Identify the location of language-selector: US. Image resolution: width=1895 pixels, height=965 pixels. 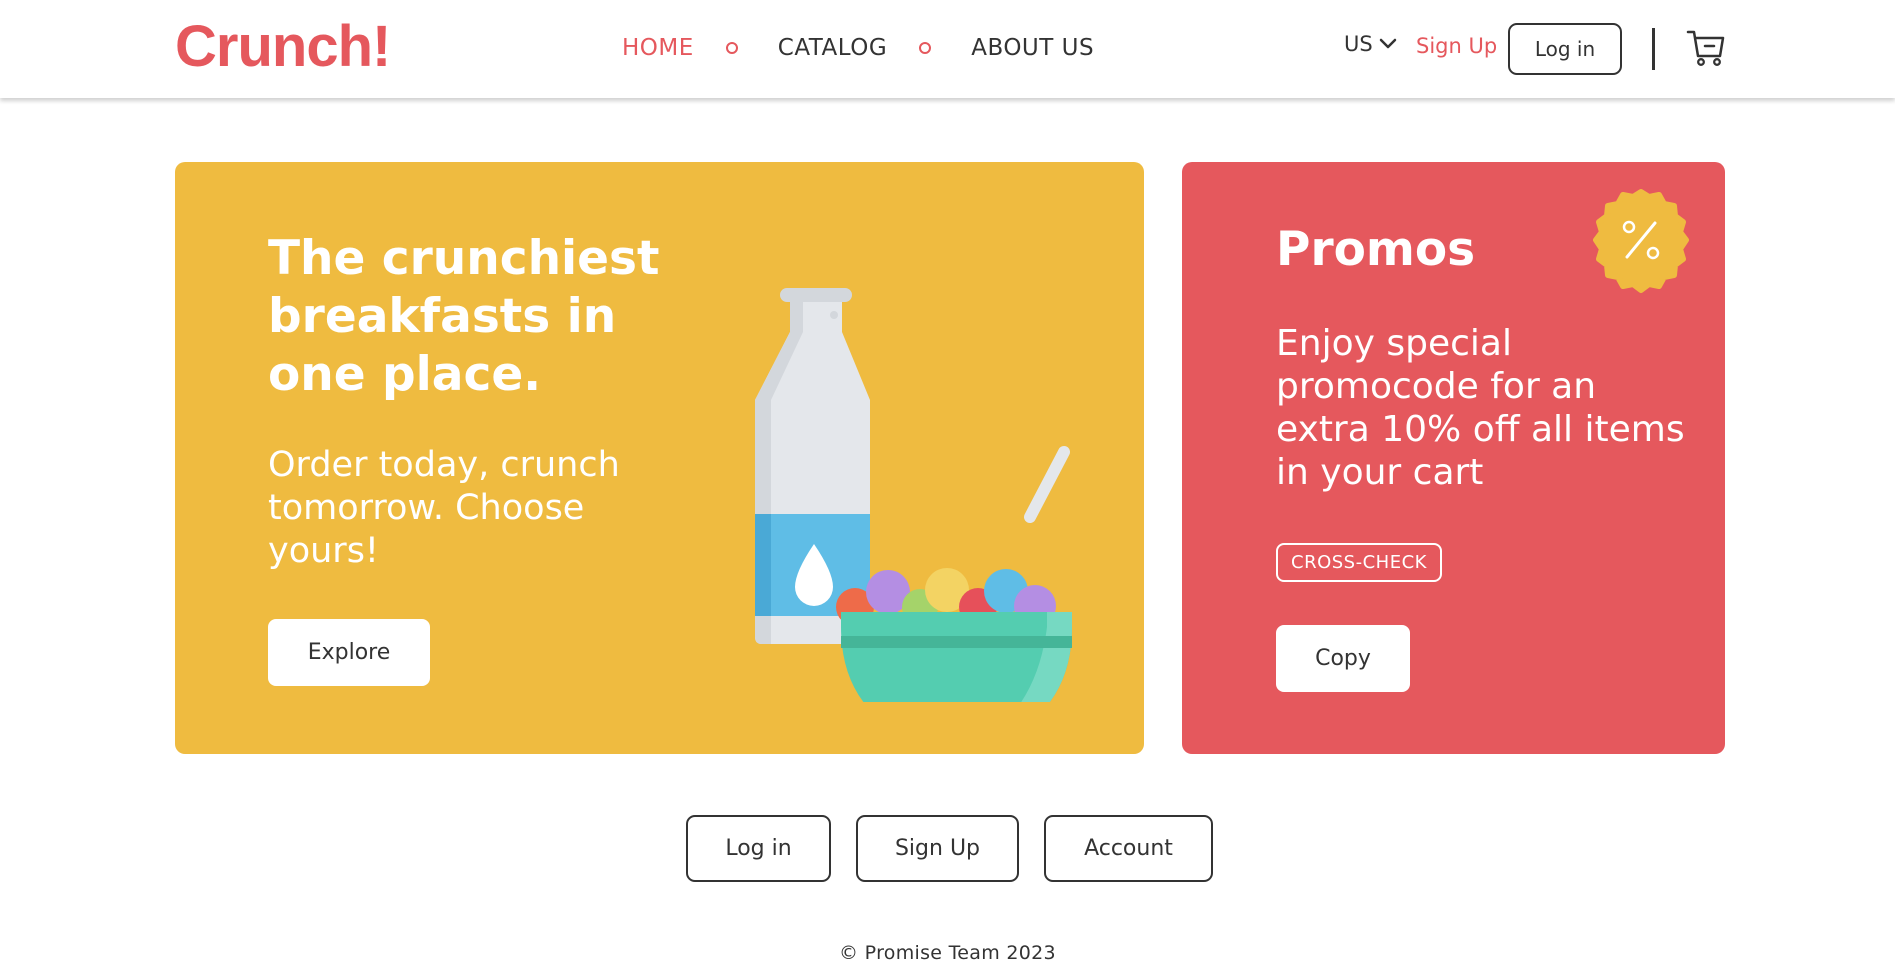
(1370, 44).